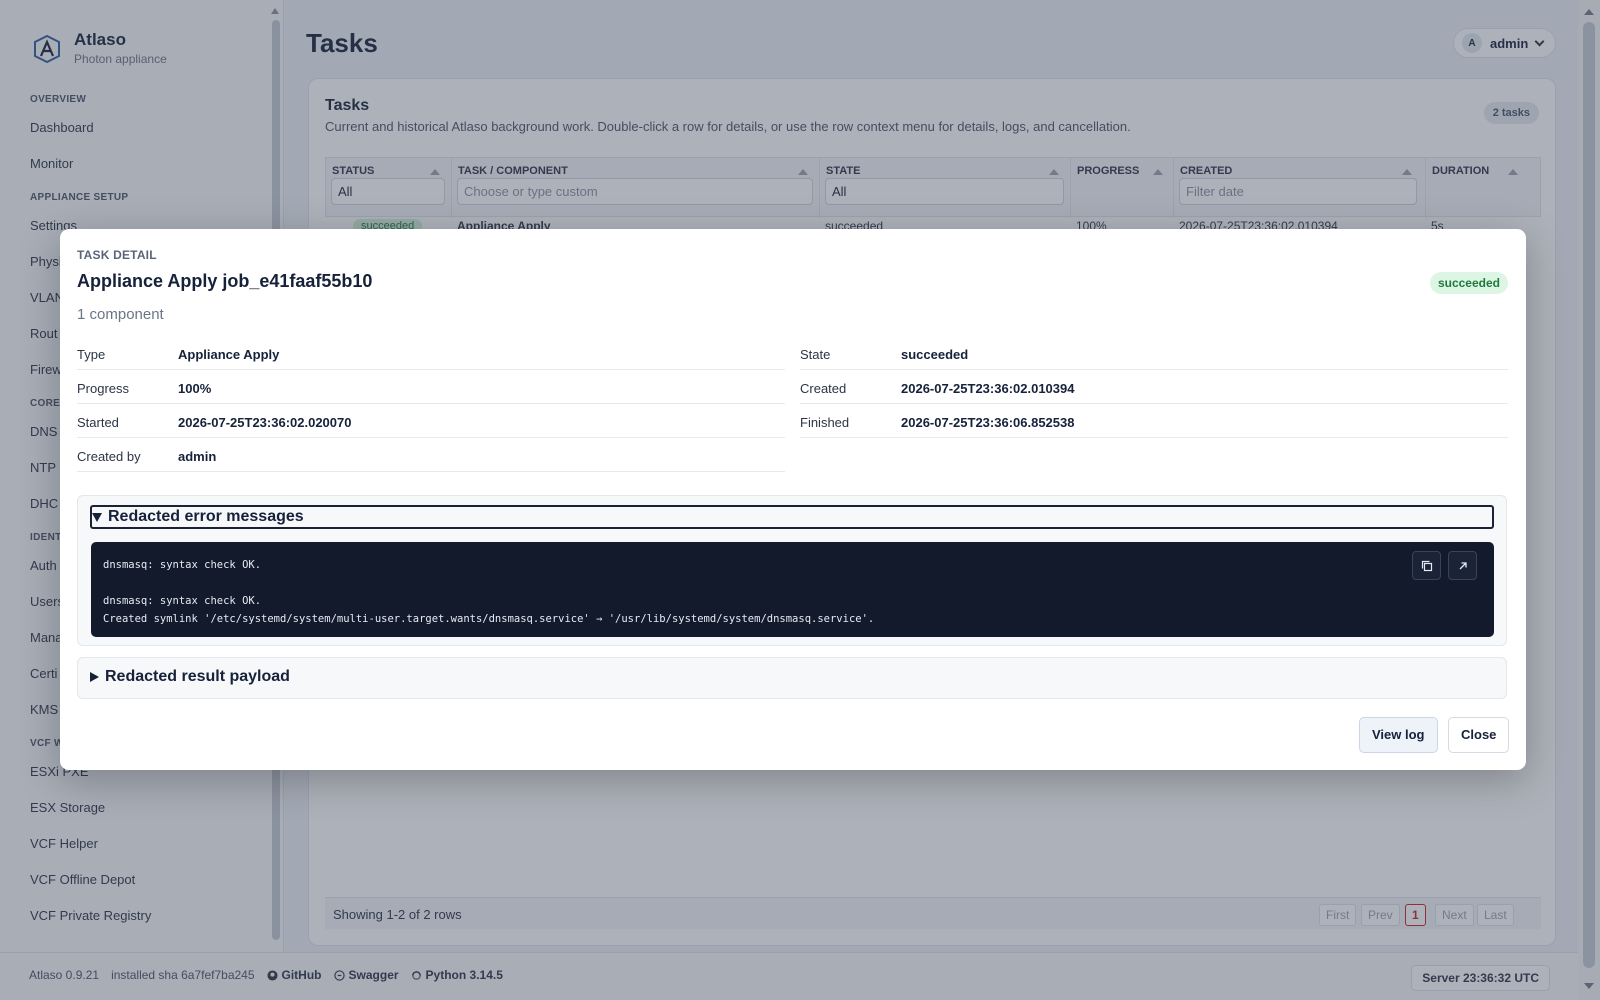 This screenshot has width=1600, height=1000. I want to click on field-value: admin, so click(197, 456).